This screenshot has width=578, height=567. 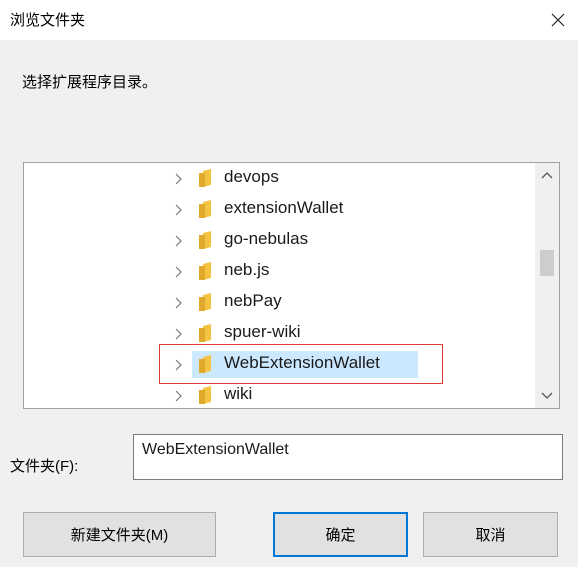 What do you see at coordinates (238, 393) in the screenshot?
I see `tree-item-label: wiki` at bounding box center [238, 393].